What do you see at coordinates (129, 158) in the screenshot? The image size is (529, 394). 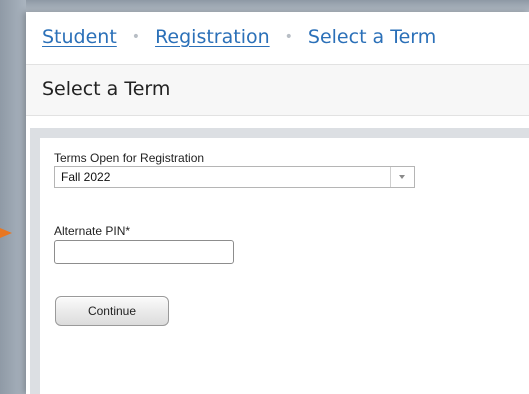 I see `term-select-label: Terms Open for Registration` at bounding box center [129, 158].